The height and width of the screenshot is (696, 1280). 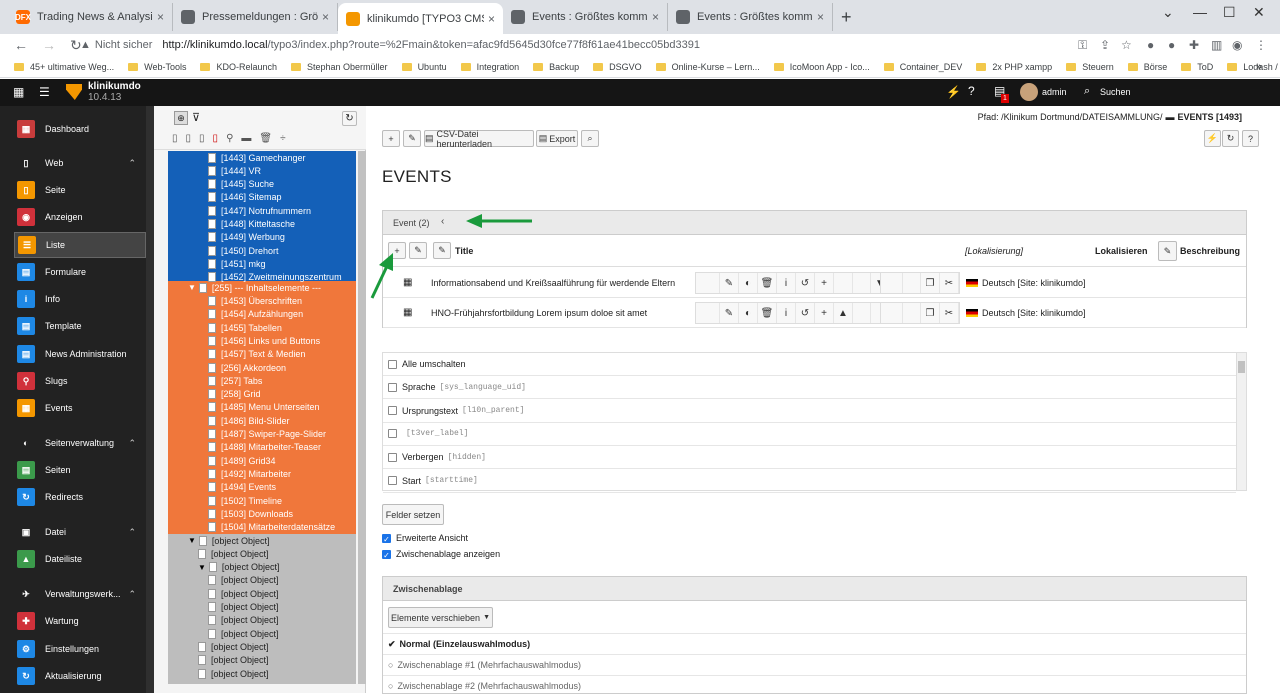 What do you see at coordinates (189, 138) in the screenshot?
I see `page-user-icon: ▯` at bounding box center [189, 138].